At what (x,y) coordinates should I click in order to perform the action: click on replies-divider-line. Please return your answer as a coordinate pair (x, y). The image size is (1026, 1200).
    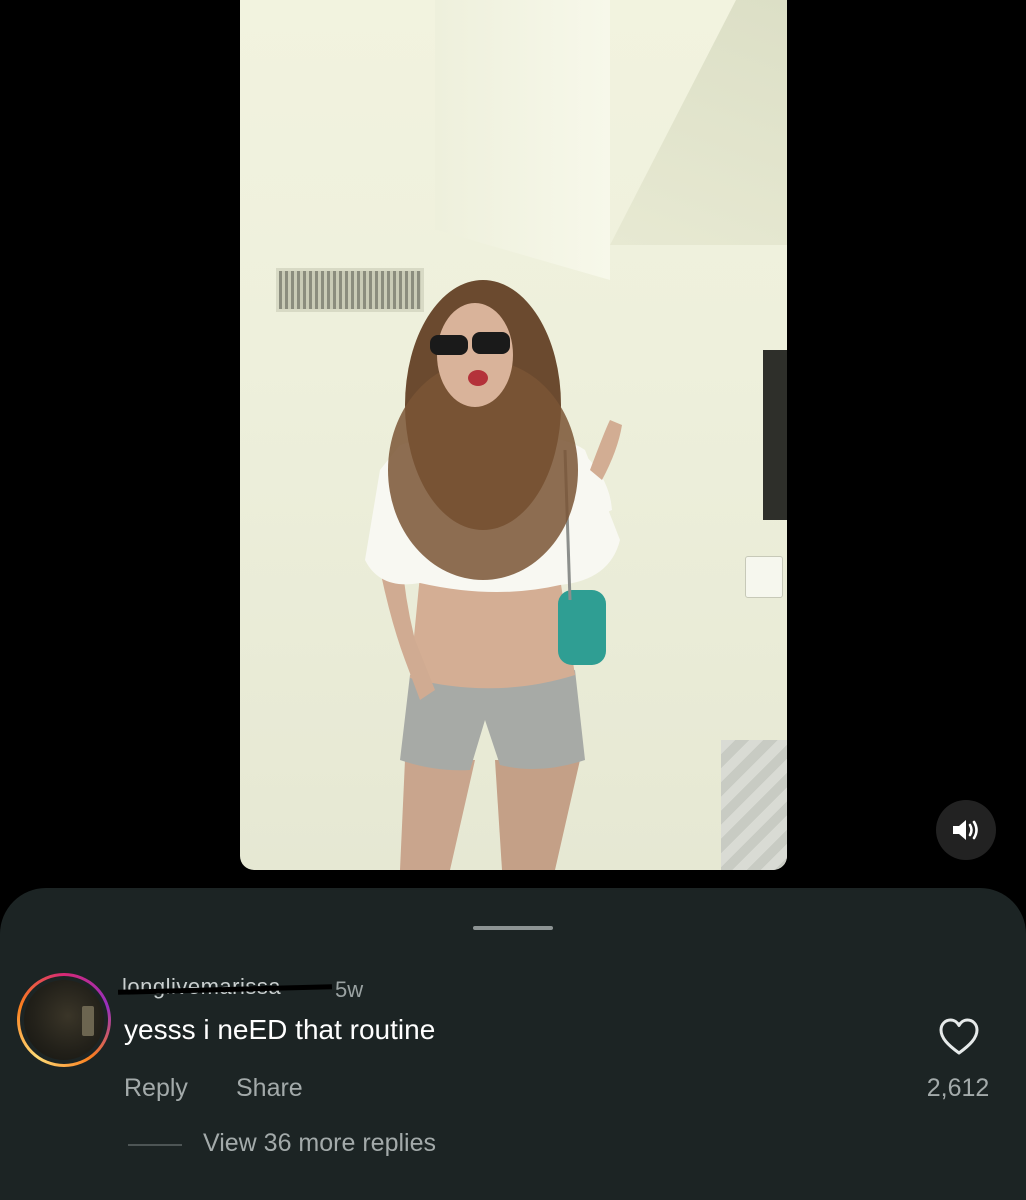
    Looking at the image, I should click on (155, 1145).